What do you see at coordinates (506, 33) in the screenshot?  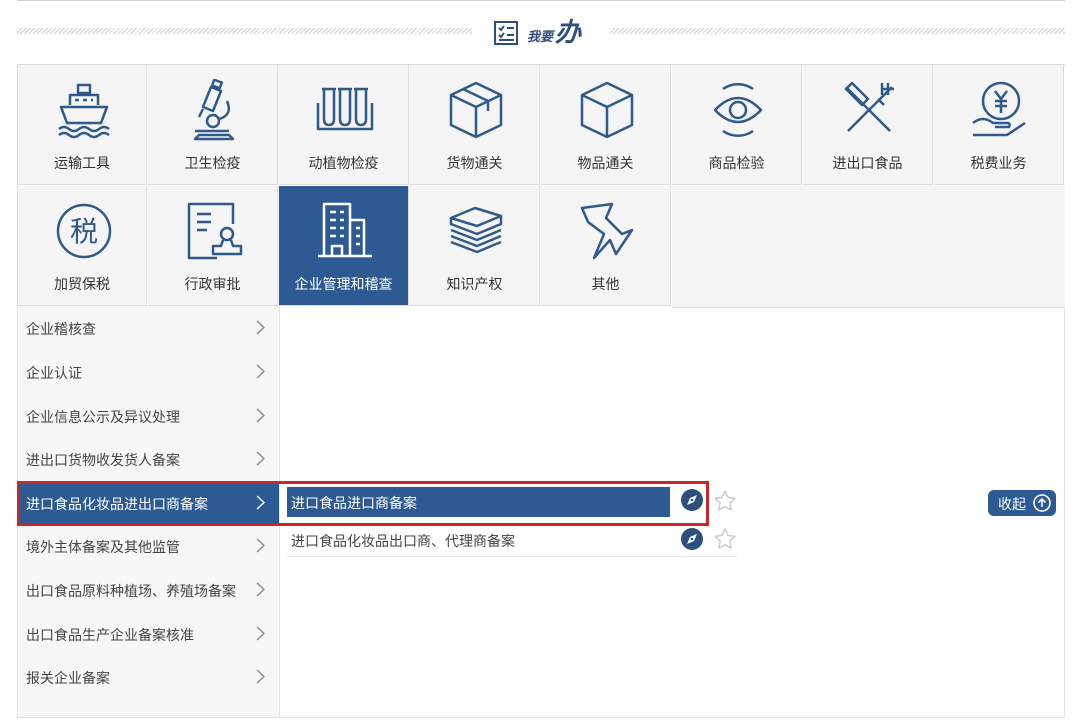 I see `checklist-icon` at bounding box center [506, 33].